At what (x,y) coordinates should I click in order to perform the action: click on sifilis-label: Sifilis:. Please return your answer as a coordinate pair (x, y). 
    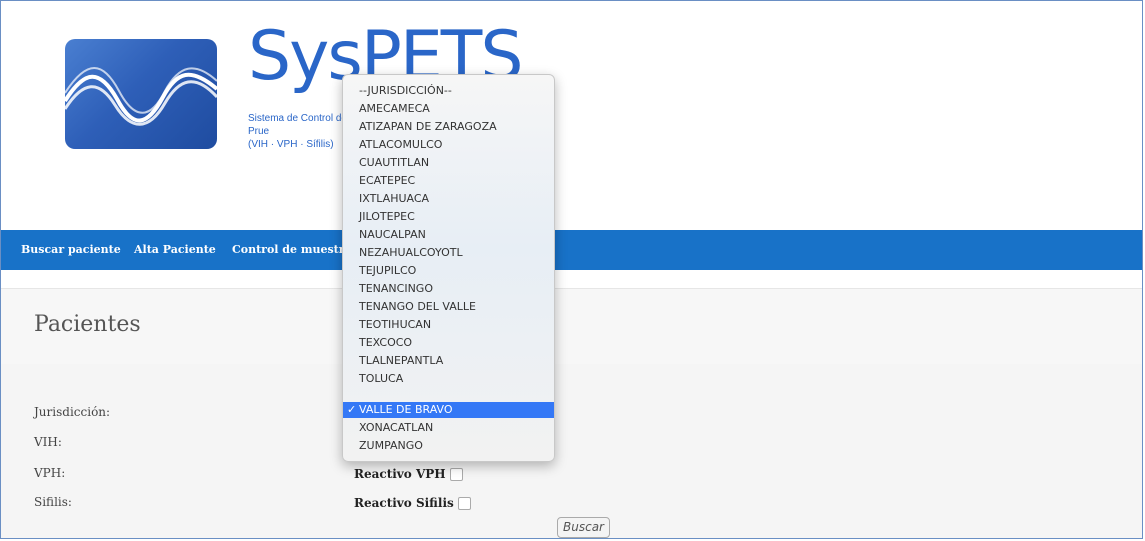
    Looking at the image, I should click on (53, 502).